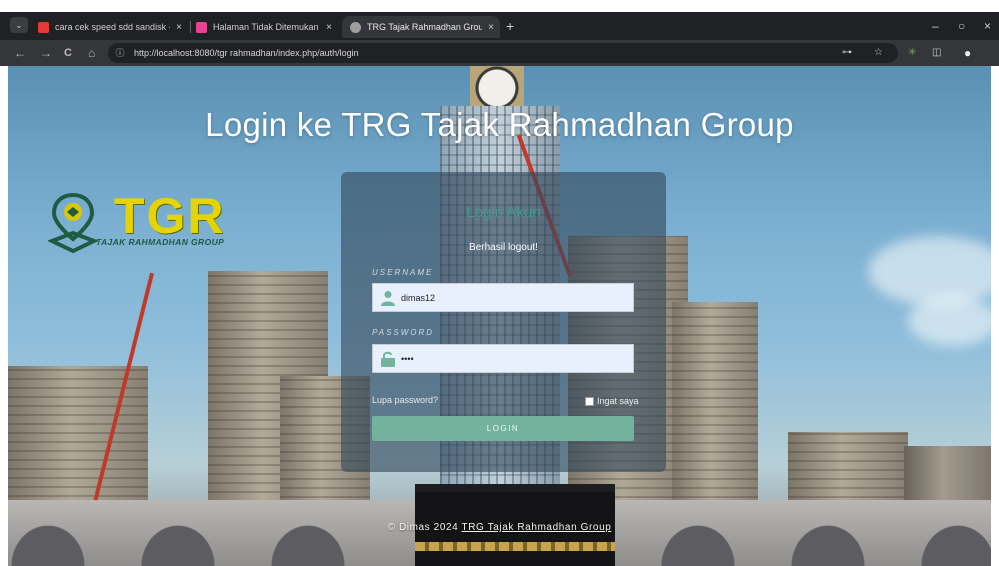 This screenshot has width=999, height=566. I want to click on user-icon, so click(388, 298).